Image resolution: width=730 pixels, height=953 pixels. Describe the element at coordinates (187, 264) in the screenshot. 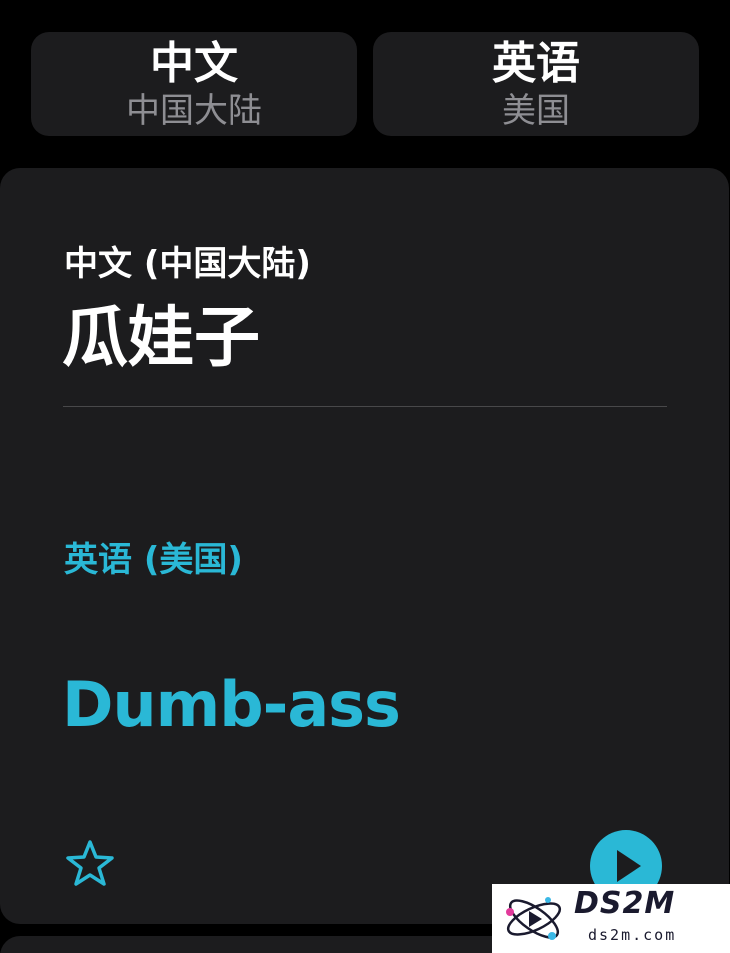

I see `source-label: 中文 (中国大陆)` at that location.